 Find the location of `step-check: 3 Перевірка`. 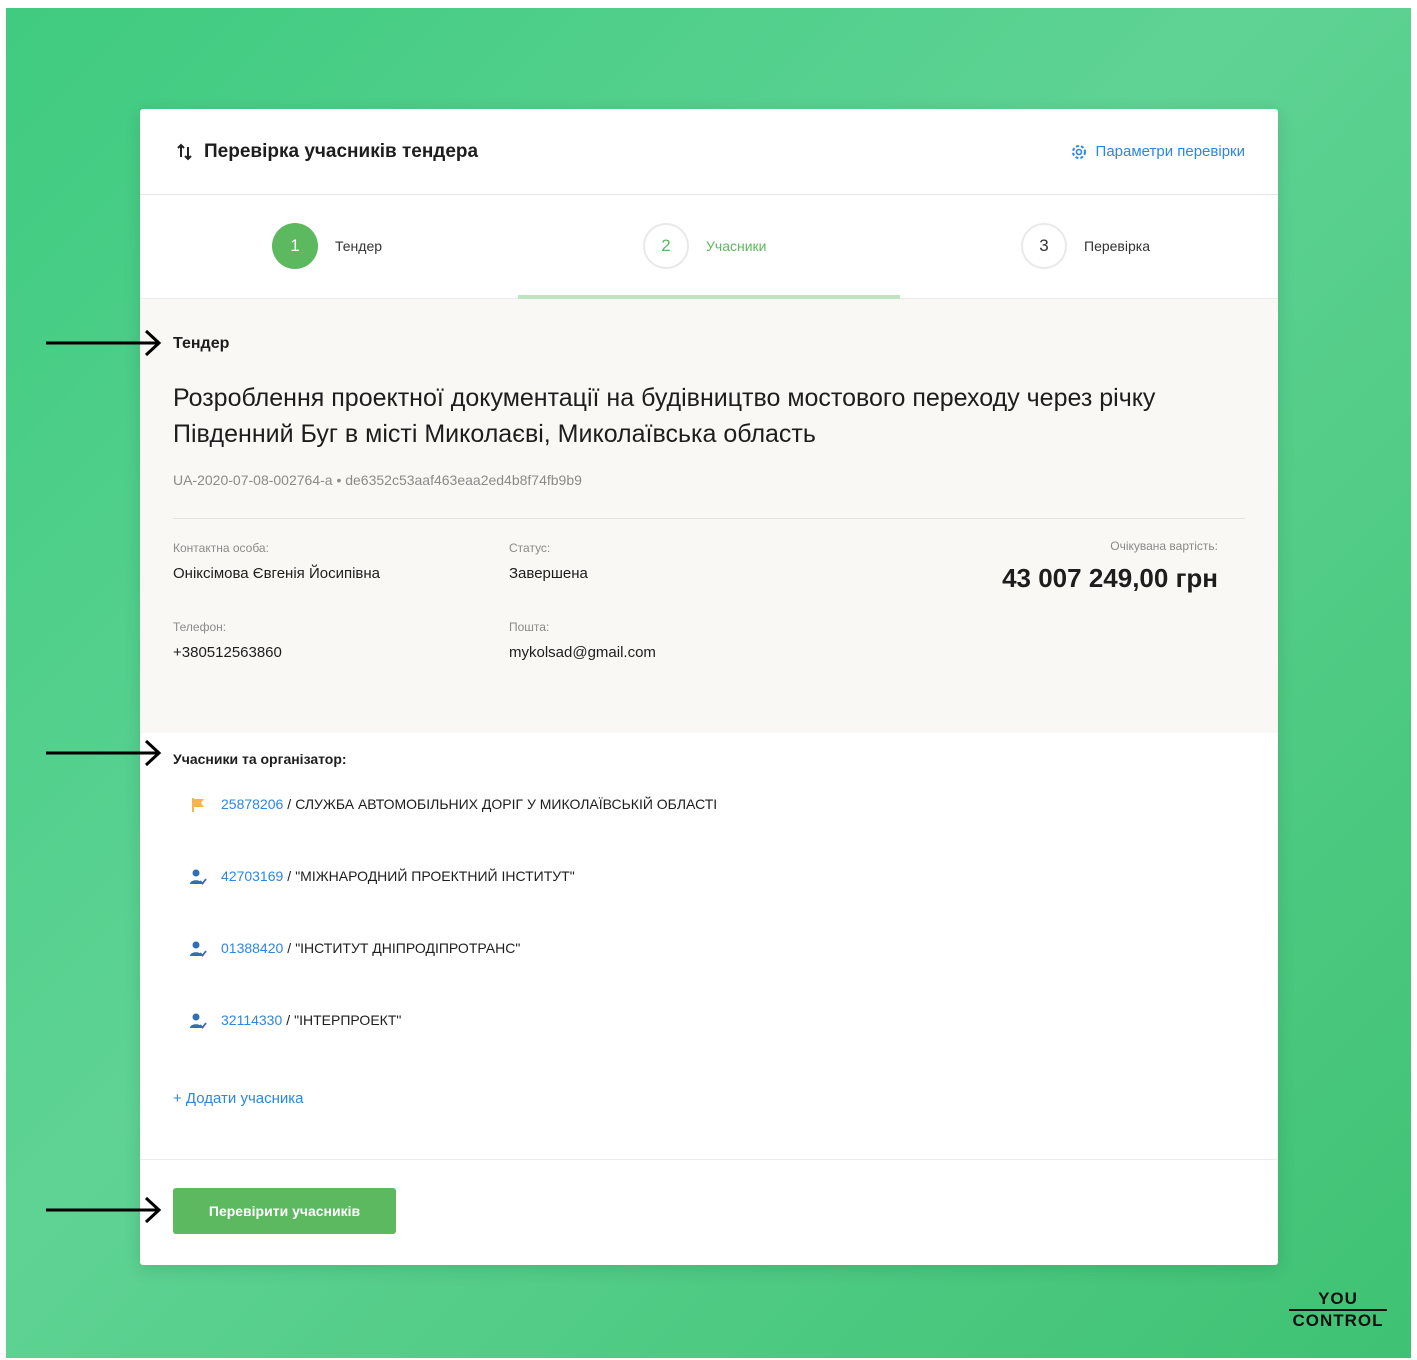

step-check: 3 Перевірка is located at coordinates (1085, 246).